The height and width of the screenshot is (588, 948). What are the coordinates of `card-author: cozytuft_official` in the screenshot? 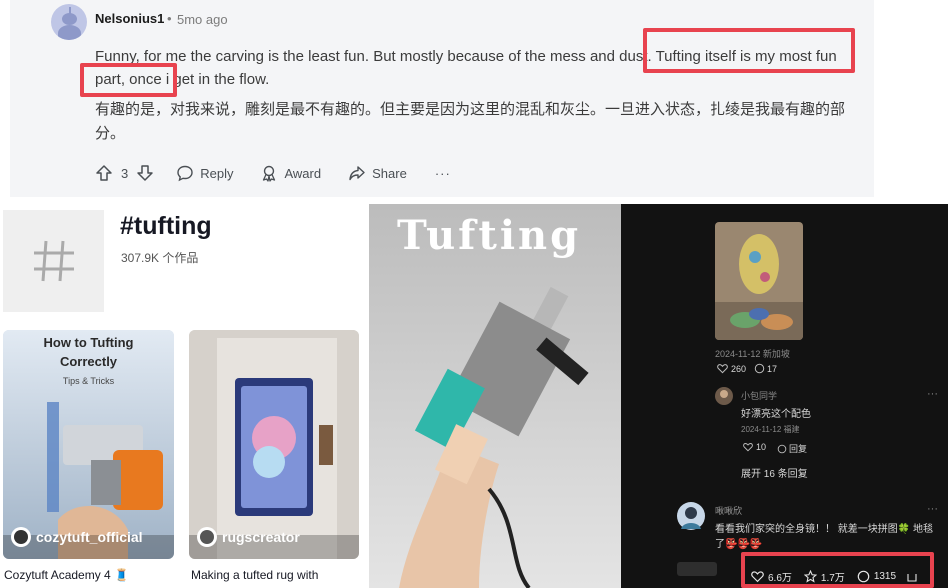 It's located at (77, 537).